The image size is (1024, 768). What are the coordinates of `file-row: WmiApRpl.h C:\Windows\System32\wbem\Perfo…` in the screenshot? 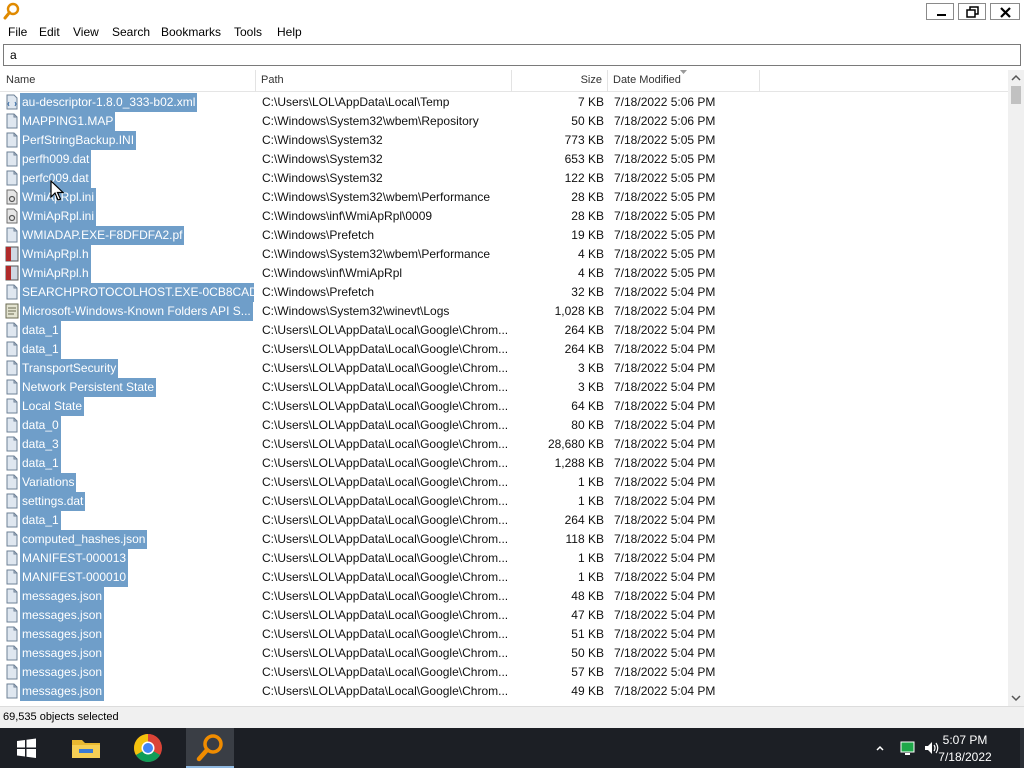 It's located at (504, 254).